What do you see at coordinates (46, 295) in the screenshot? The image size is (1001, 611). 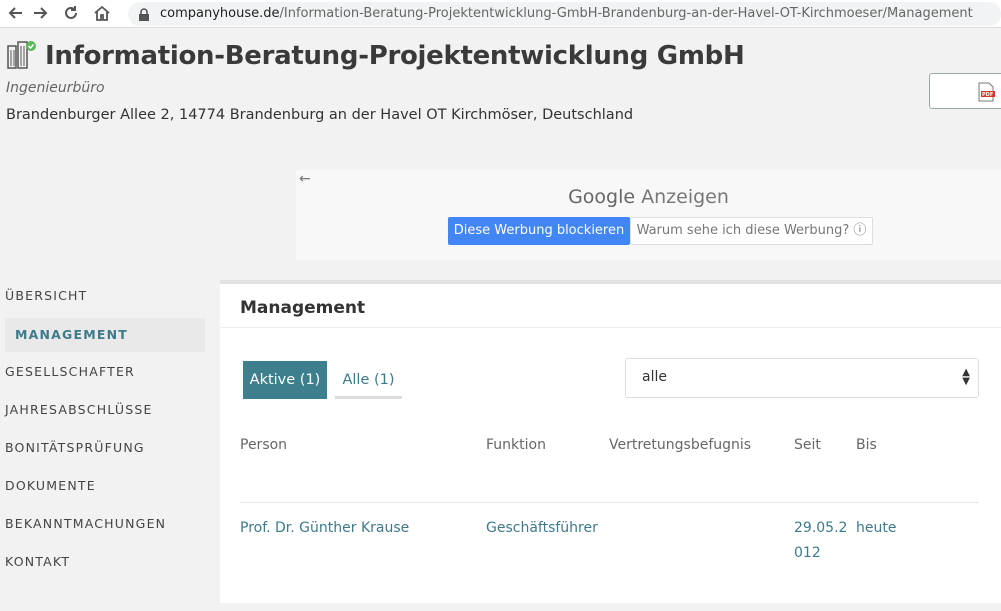 I see `sidebar-item-uebersicht: ÜBERSICHT` at bounding box center [46, 295].